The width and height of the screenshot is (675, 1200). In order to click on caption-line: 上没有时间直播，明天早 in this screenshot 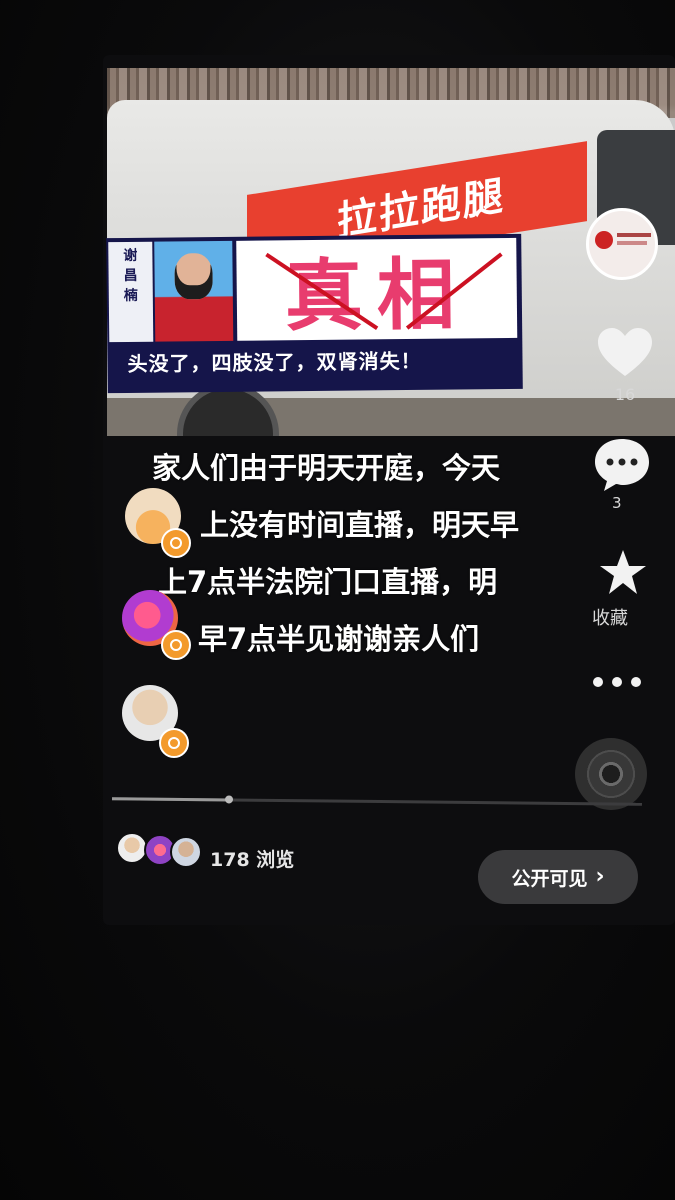, I will do `click(360, 525)`.